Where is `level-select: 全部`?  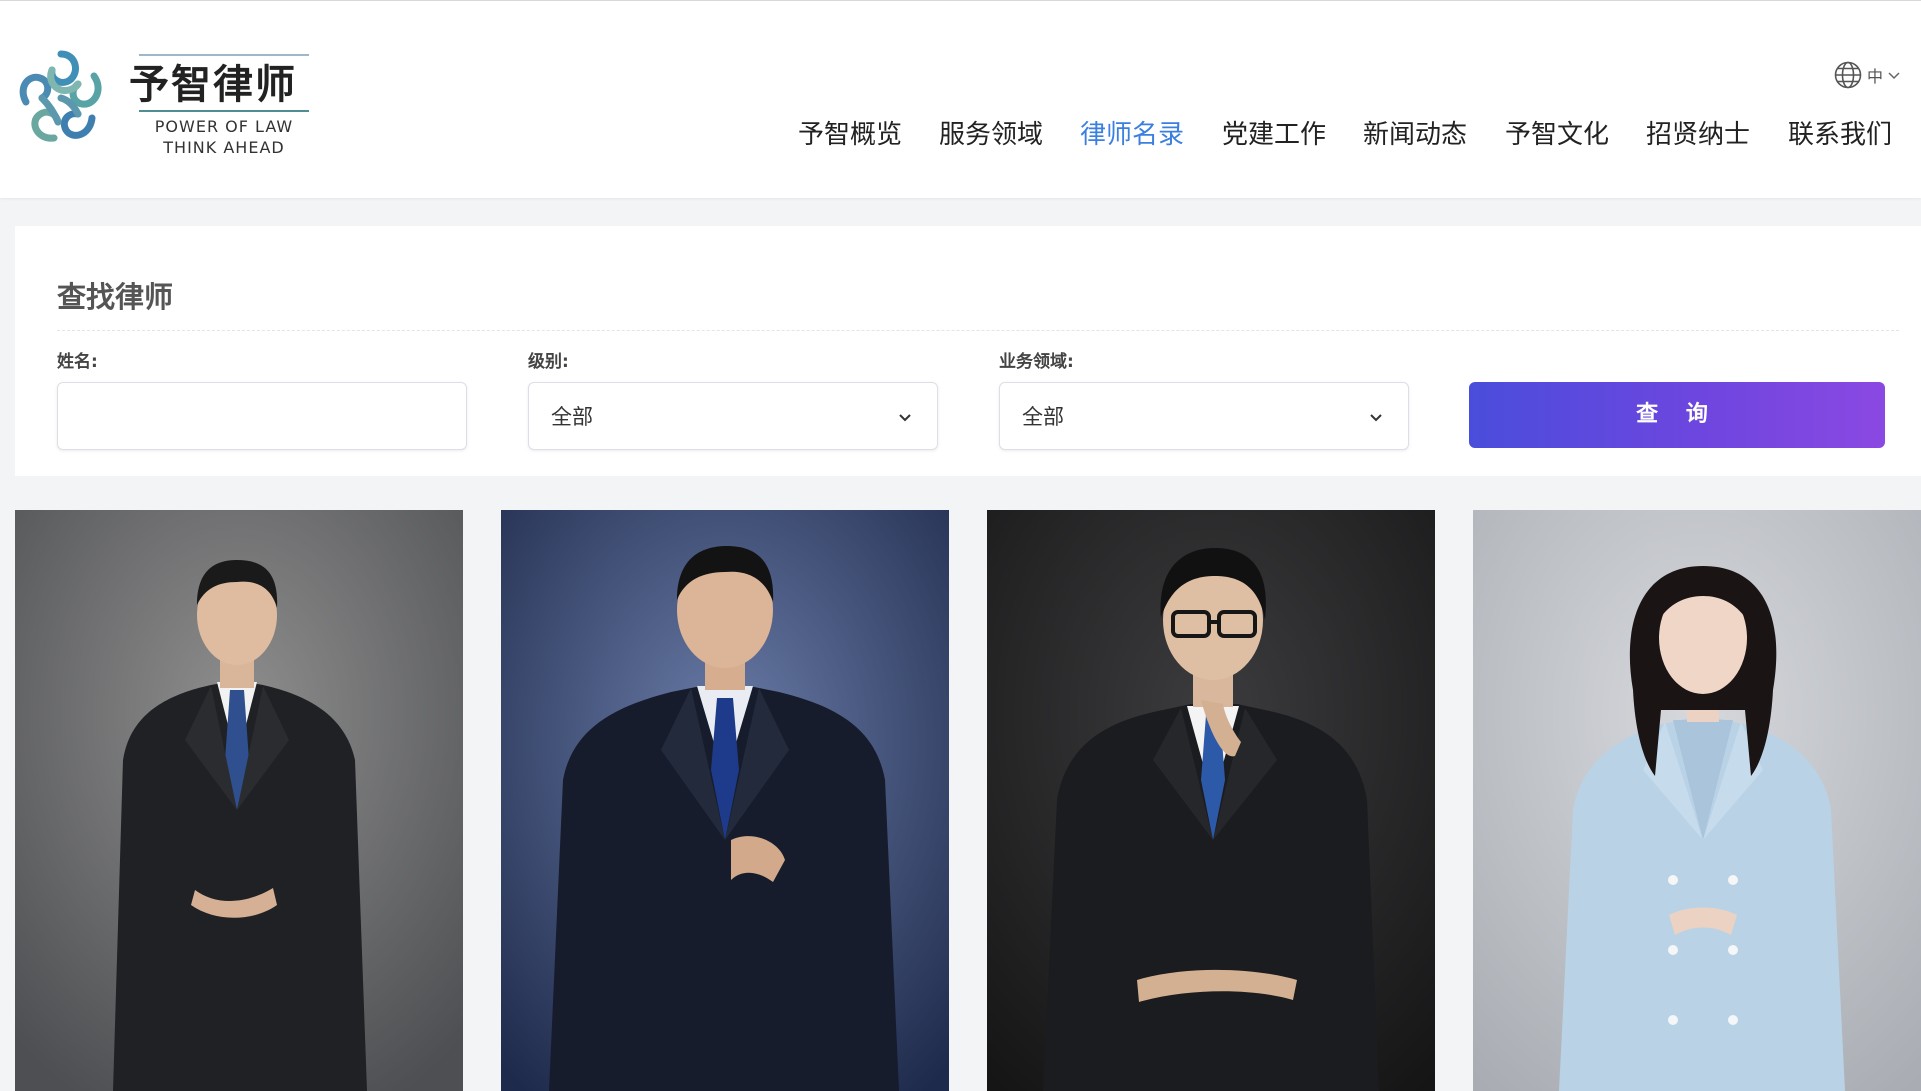
level-select: 全部 is located at coordinates (733, 416).